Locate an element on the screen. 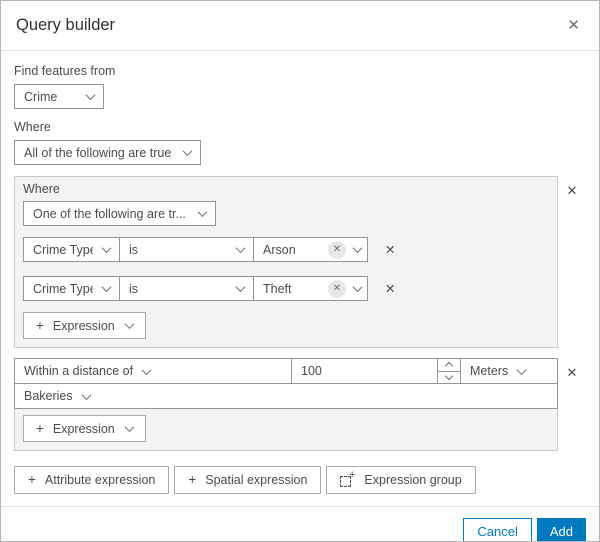 The height and width of the screenshot is (542, 600). find-features-label: Find features from is located at coordinates (65, 71).